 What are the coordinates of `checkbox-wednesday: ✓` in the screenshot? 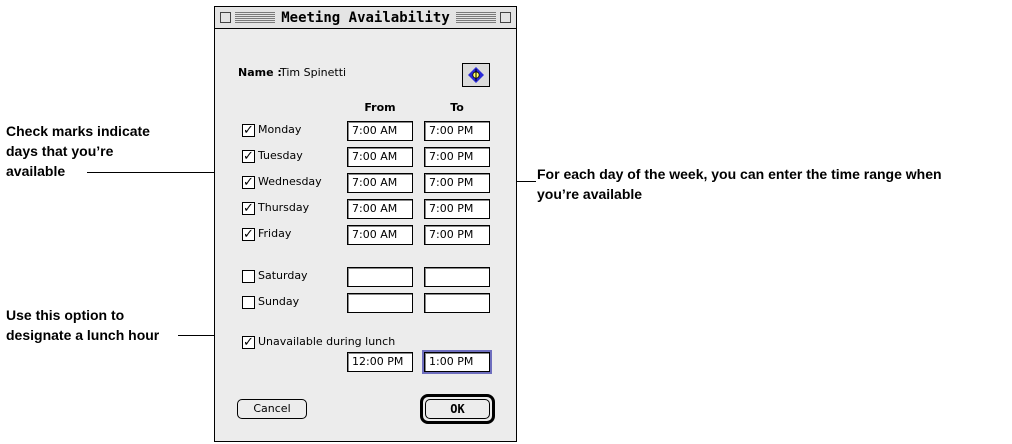 It's located at (248, 182).